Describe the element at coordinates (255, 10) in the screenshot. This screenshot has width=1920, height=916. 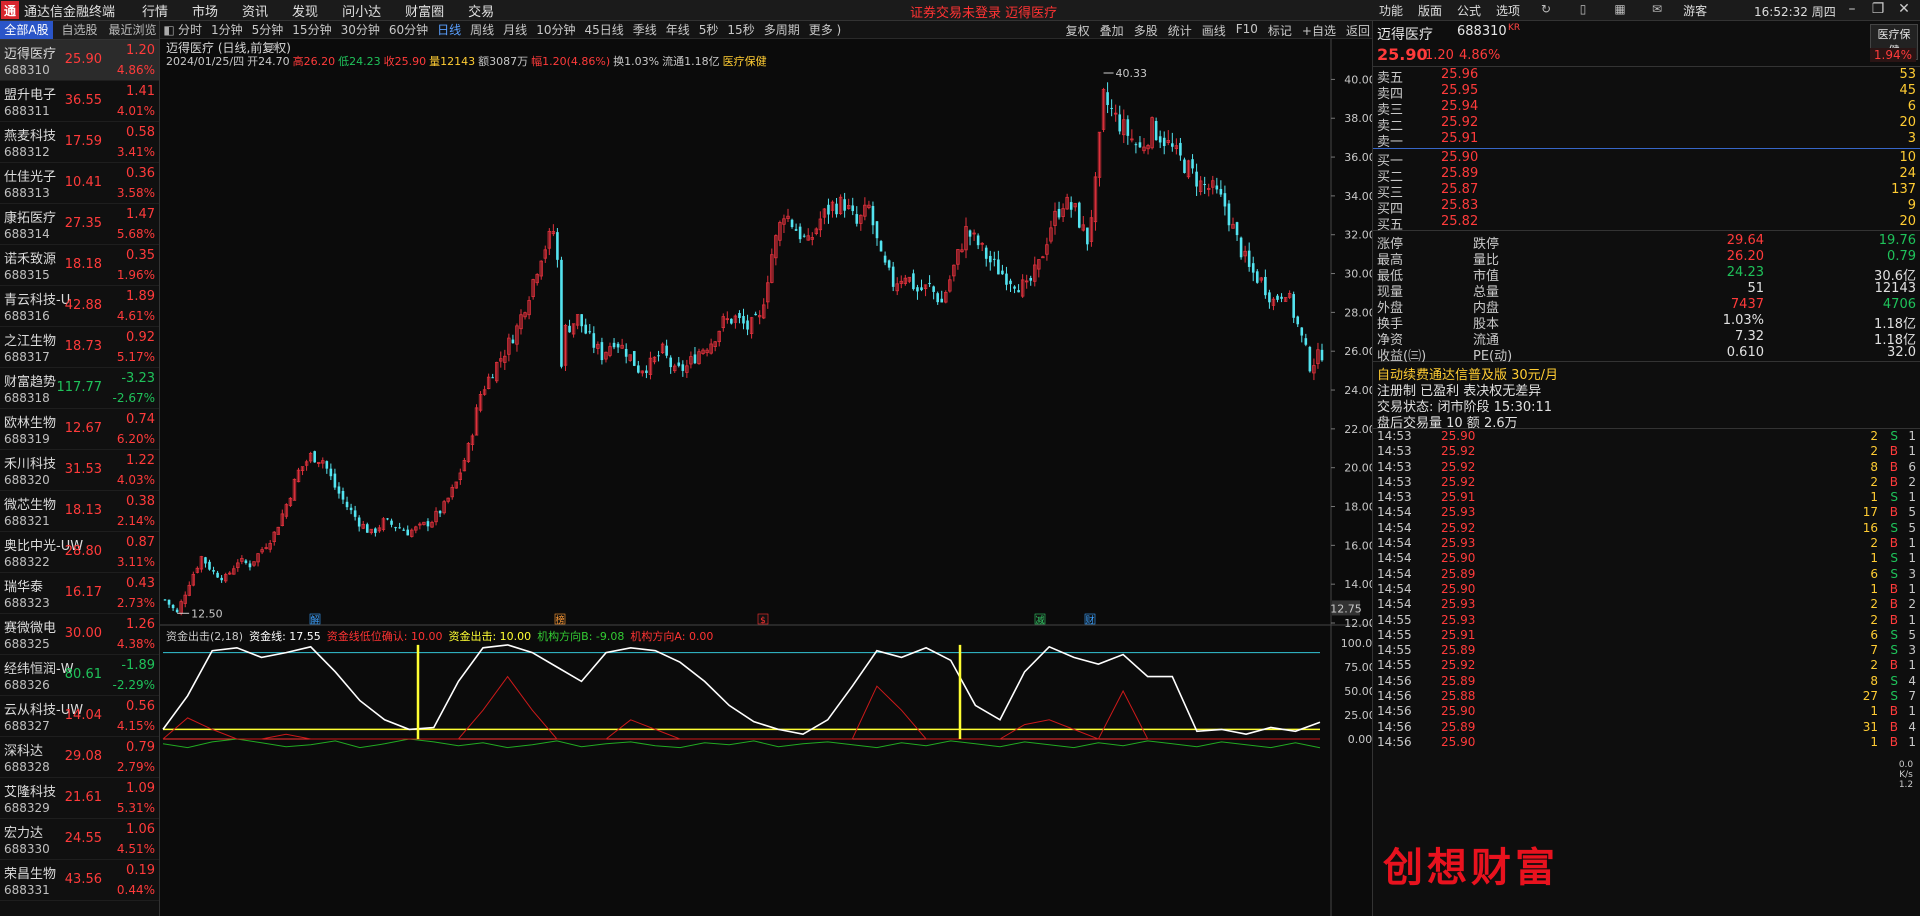
I see `menu-2: 资讯` at that location.